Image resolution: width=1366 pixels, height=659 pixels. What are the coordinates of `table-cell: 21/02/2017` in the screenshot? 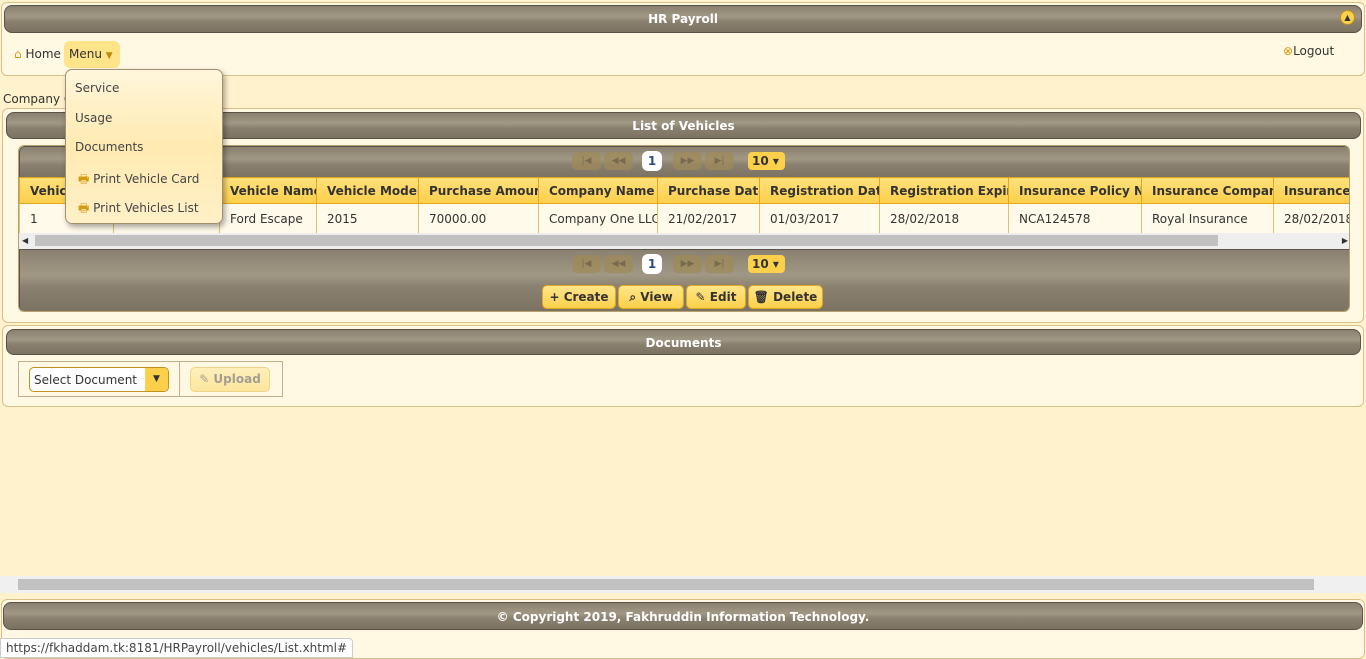 It's located at (708, 218).